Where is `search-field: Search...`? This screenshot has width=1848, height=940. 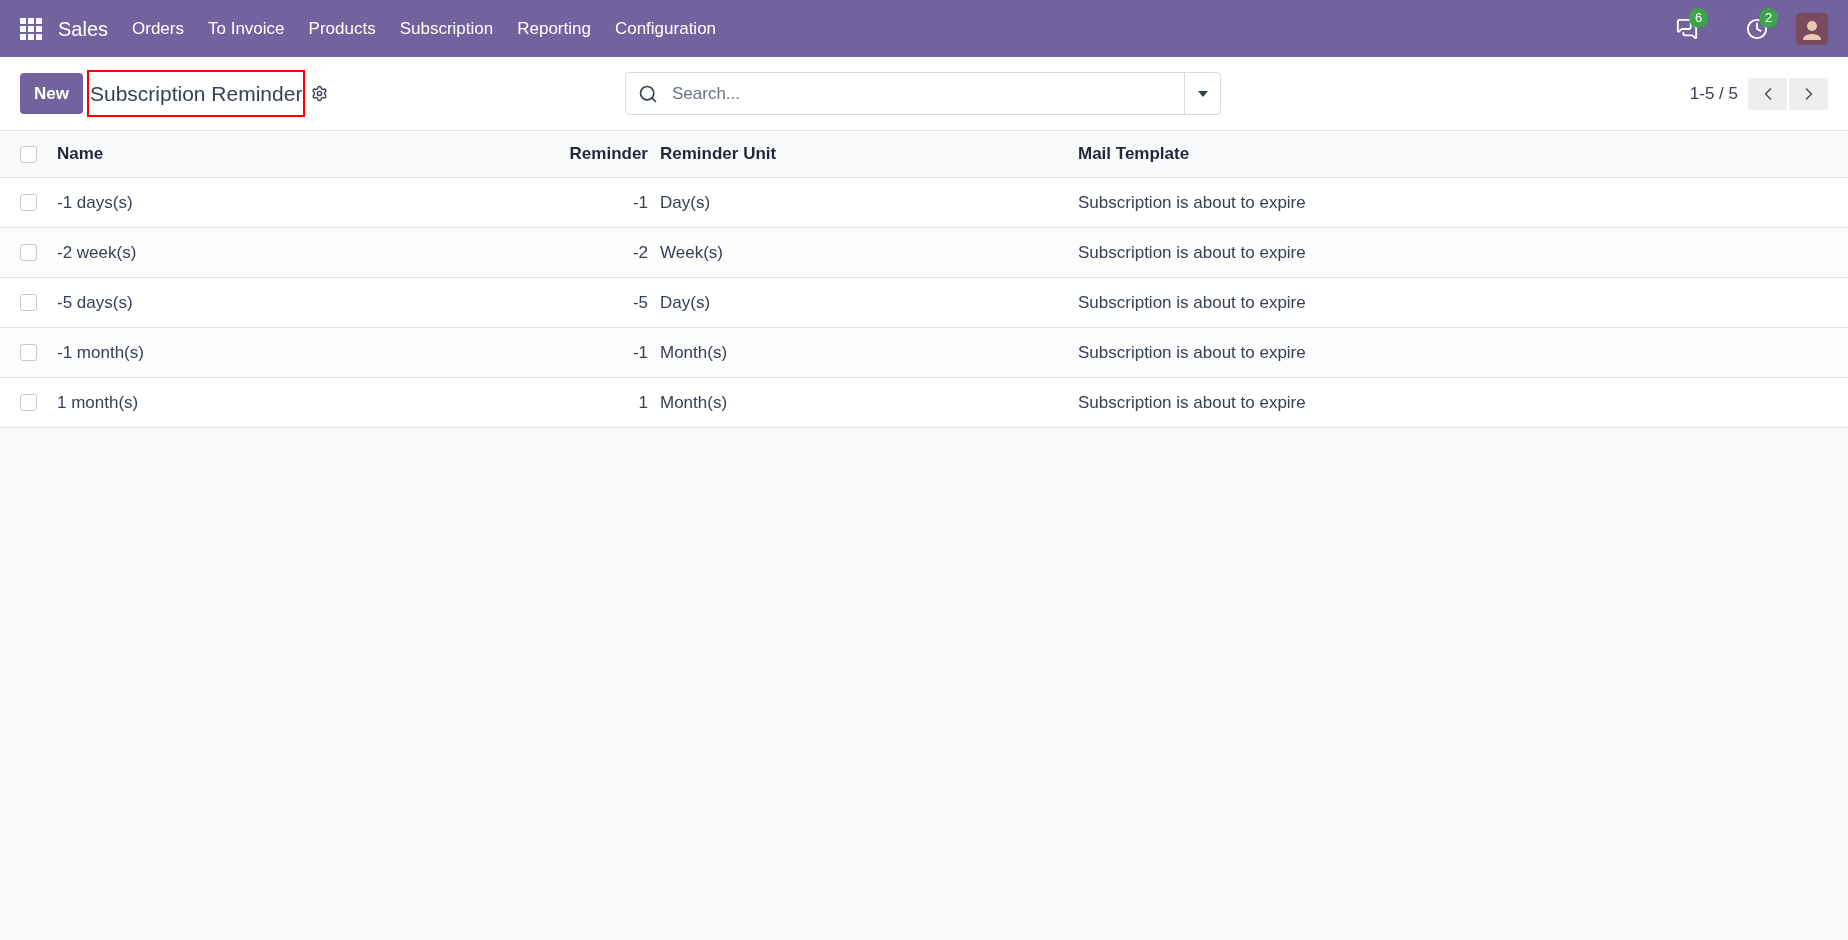
search-field: Search... is located at coordinates (923, 93).